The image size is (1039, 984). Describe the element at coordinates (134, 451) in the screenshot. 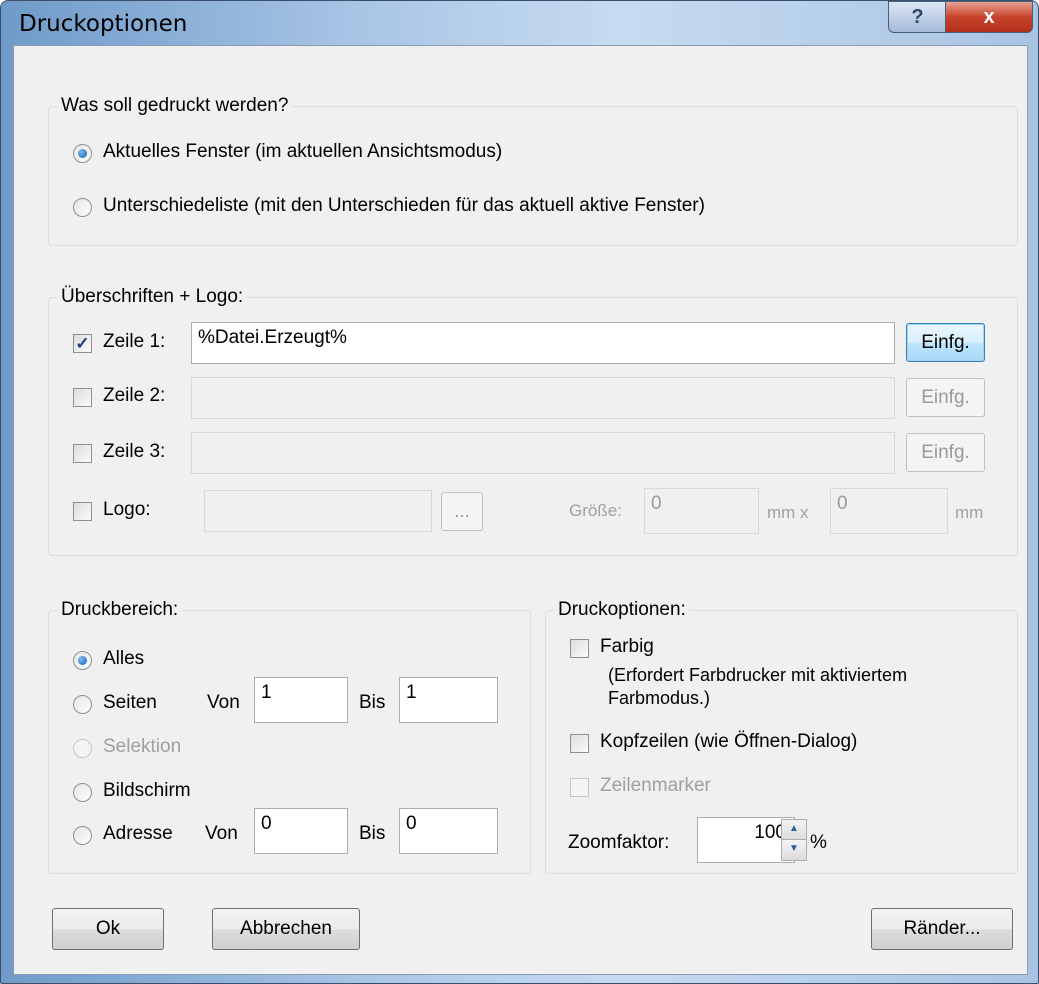

I see `line3-label: Zeile 3:` at that location.